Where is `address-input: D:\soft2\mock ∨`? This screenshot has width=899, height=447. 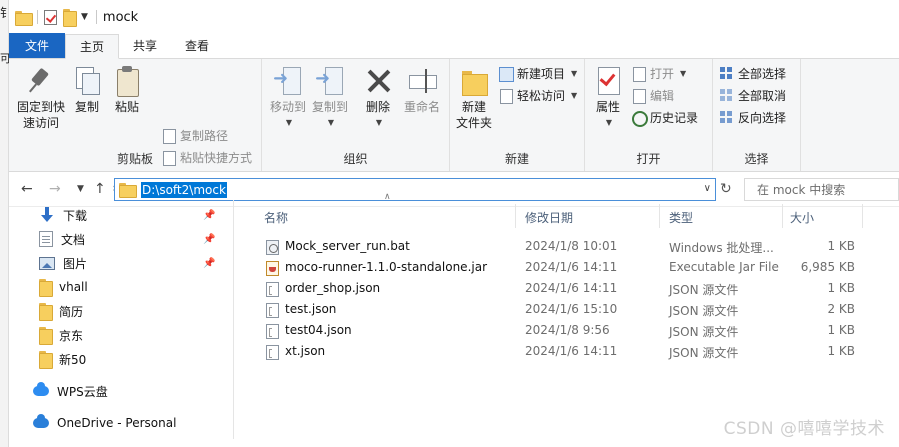 address-input: D:\soft2\mock ∨ is located at coordinates (415, 189).